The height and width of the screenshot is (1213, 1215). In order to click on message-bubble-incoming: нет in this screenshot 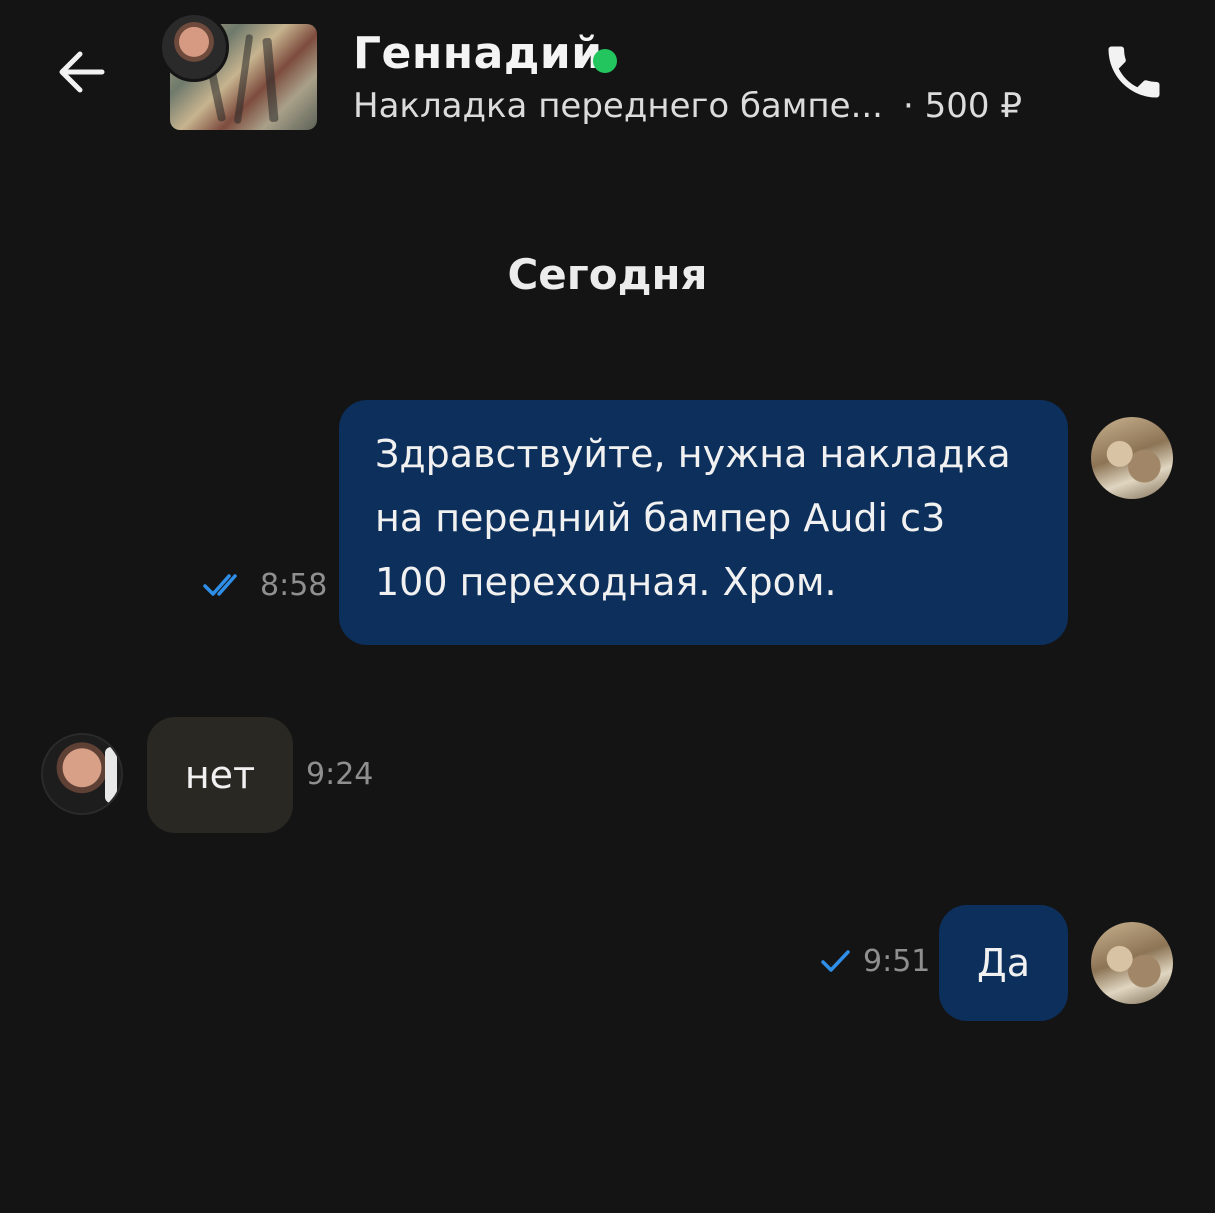, I will do `click(220, 775)`.